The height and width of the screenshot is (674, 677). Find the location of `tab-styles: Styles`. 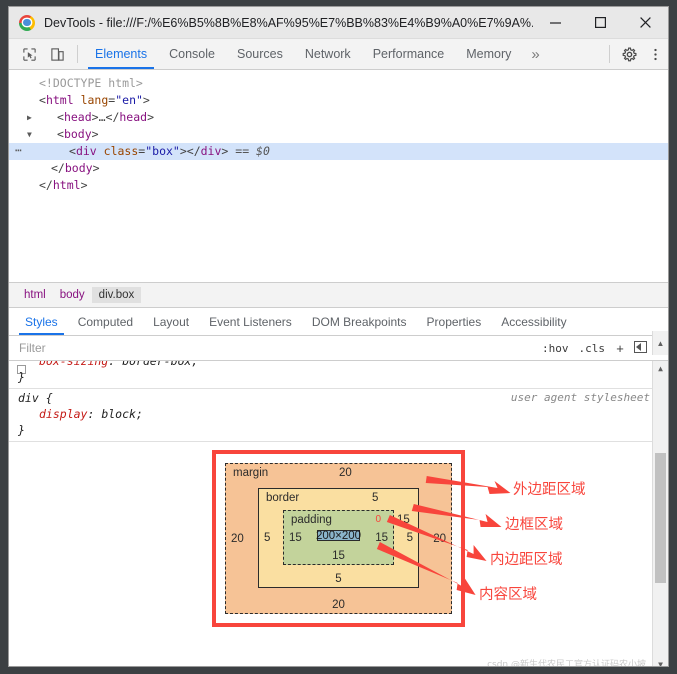

tab-styles: Styles is located at coordinates (41, 321).